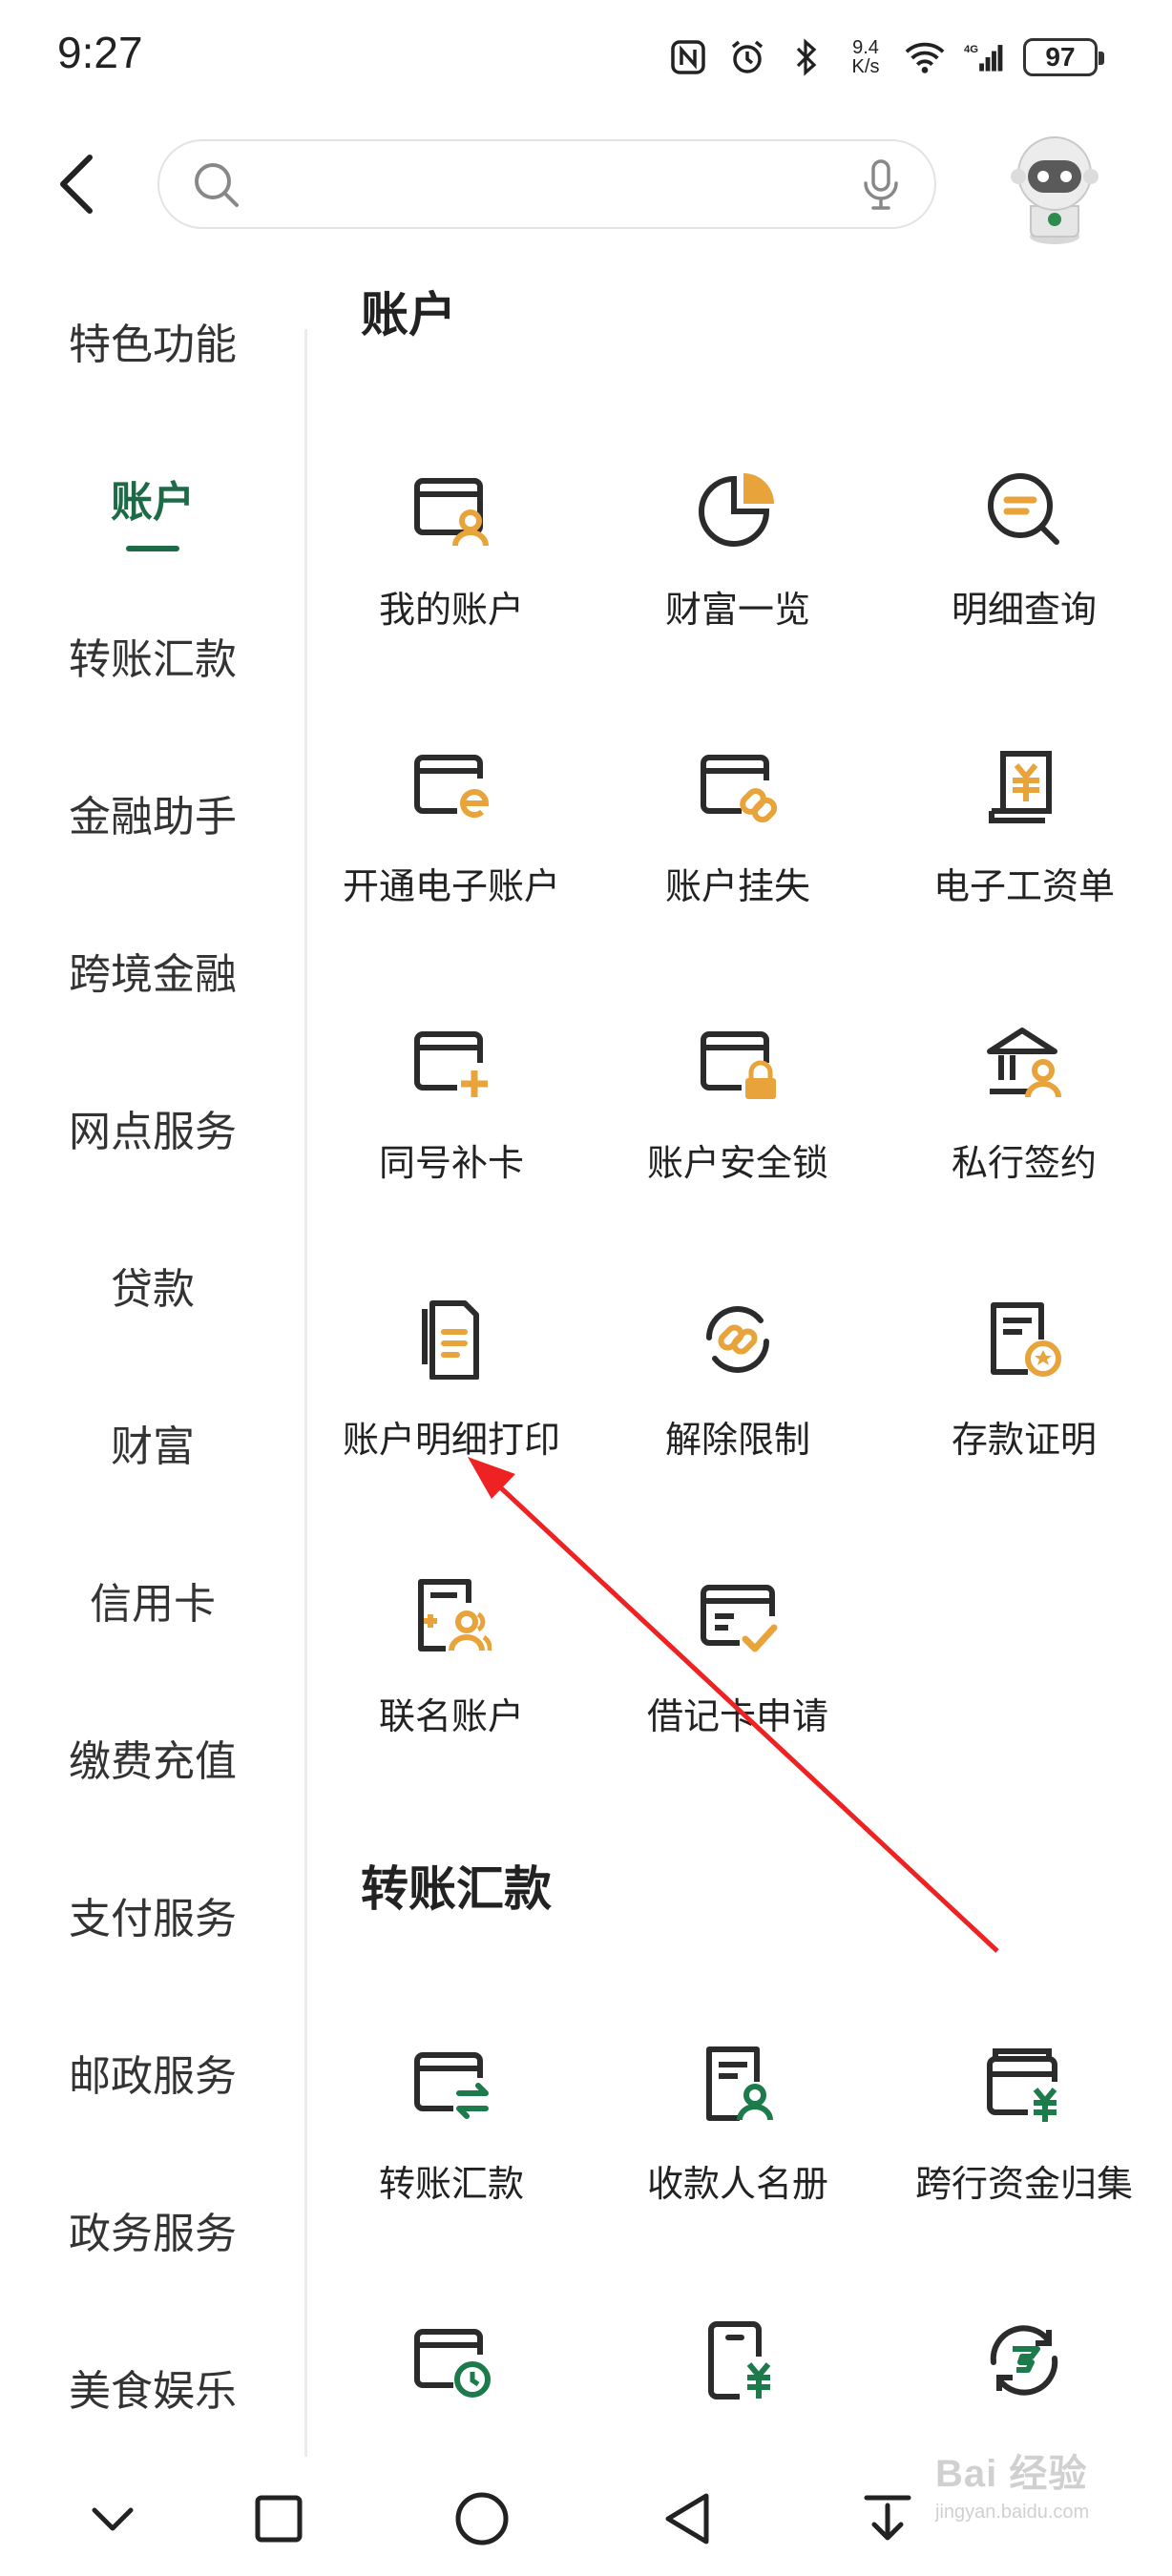 This screenshot has height=2576, width=1172. What do you see at coordinates (1024, 2360) in the screenshot?
I see `postal-cycle-icon` at bounding box center [1024, 2360].